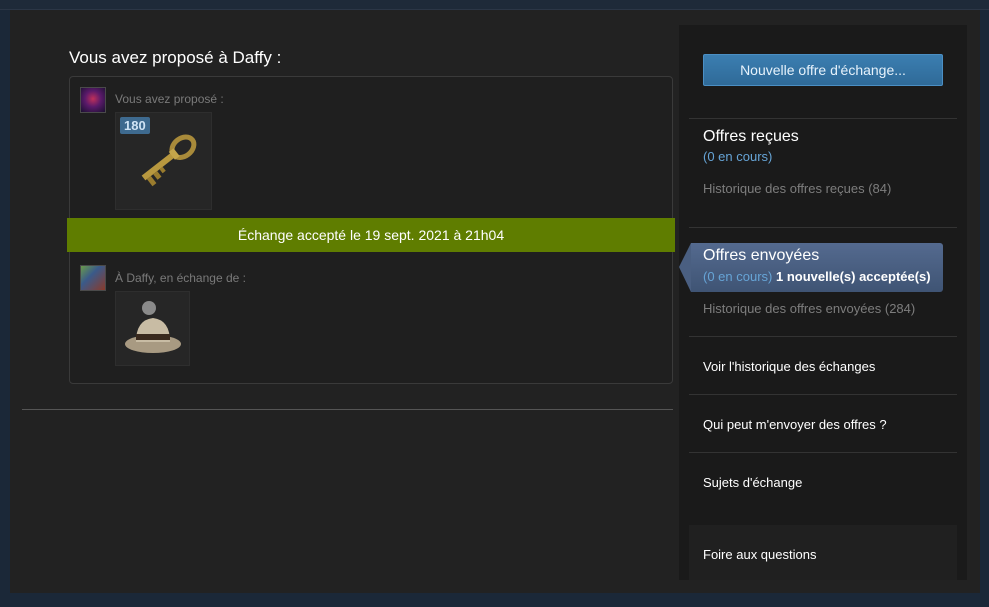 Image resolution: width=989 pixels, height=607 pixels. Describe the element at coordinates (93, 100) in the screenshot. I see `user-avatar` at that location.